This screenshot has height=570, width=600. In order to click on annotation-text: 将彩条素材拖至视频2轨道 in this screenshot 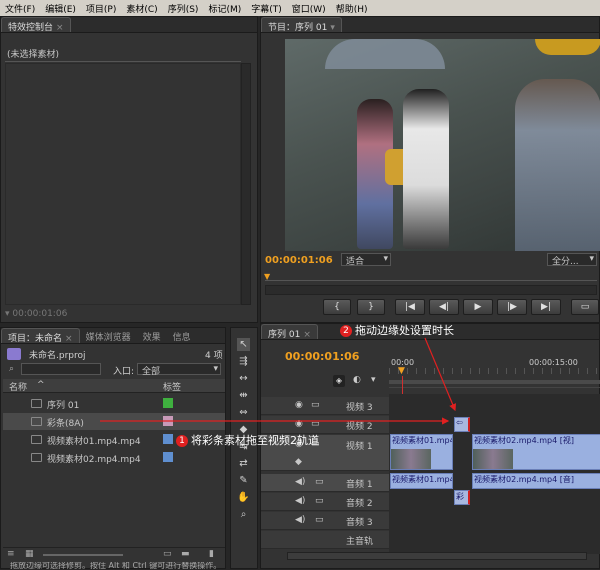, I will do `click(255, 440)`.